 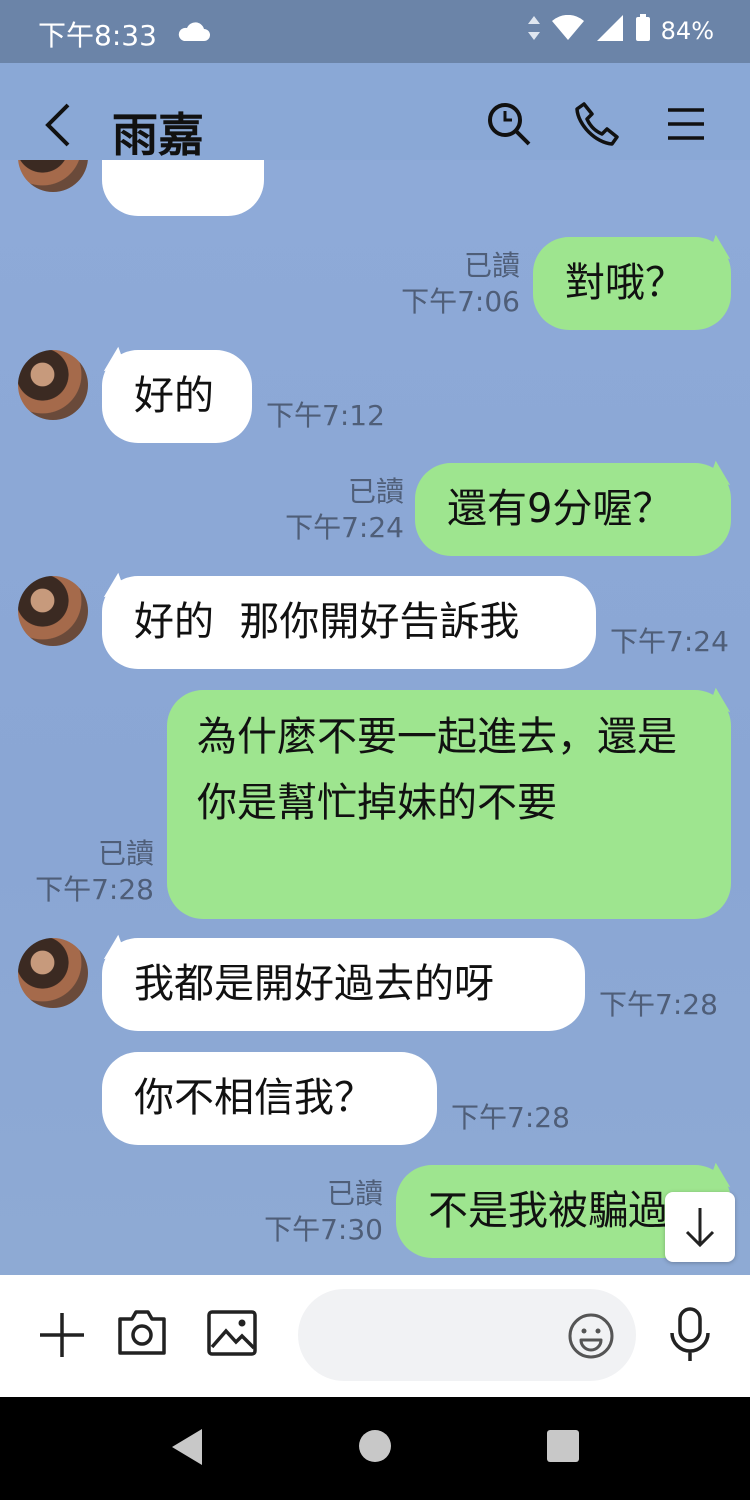 I want to click on message-bubble-outgoing: 為什麼不要一起進去，還是你是幫忙掉妹的不要, so click(x=449, y=804).